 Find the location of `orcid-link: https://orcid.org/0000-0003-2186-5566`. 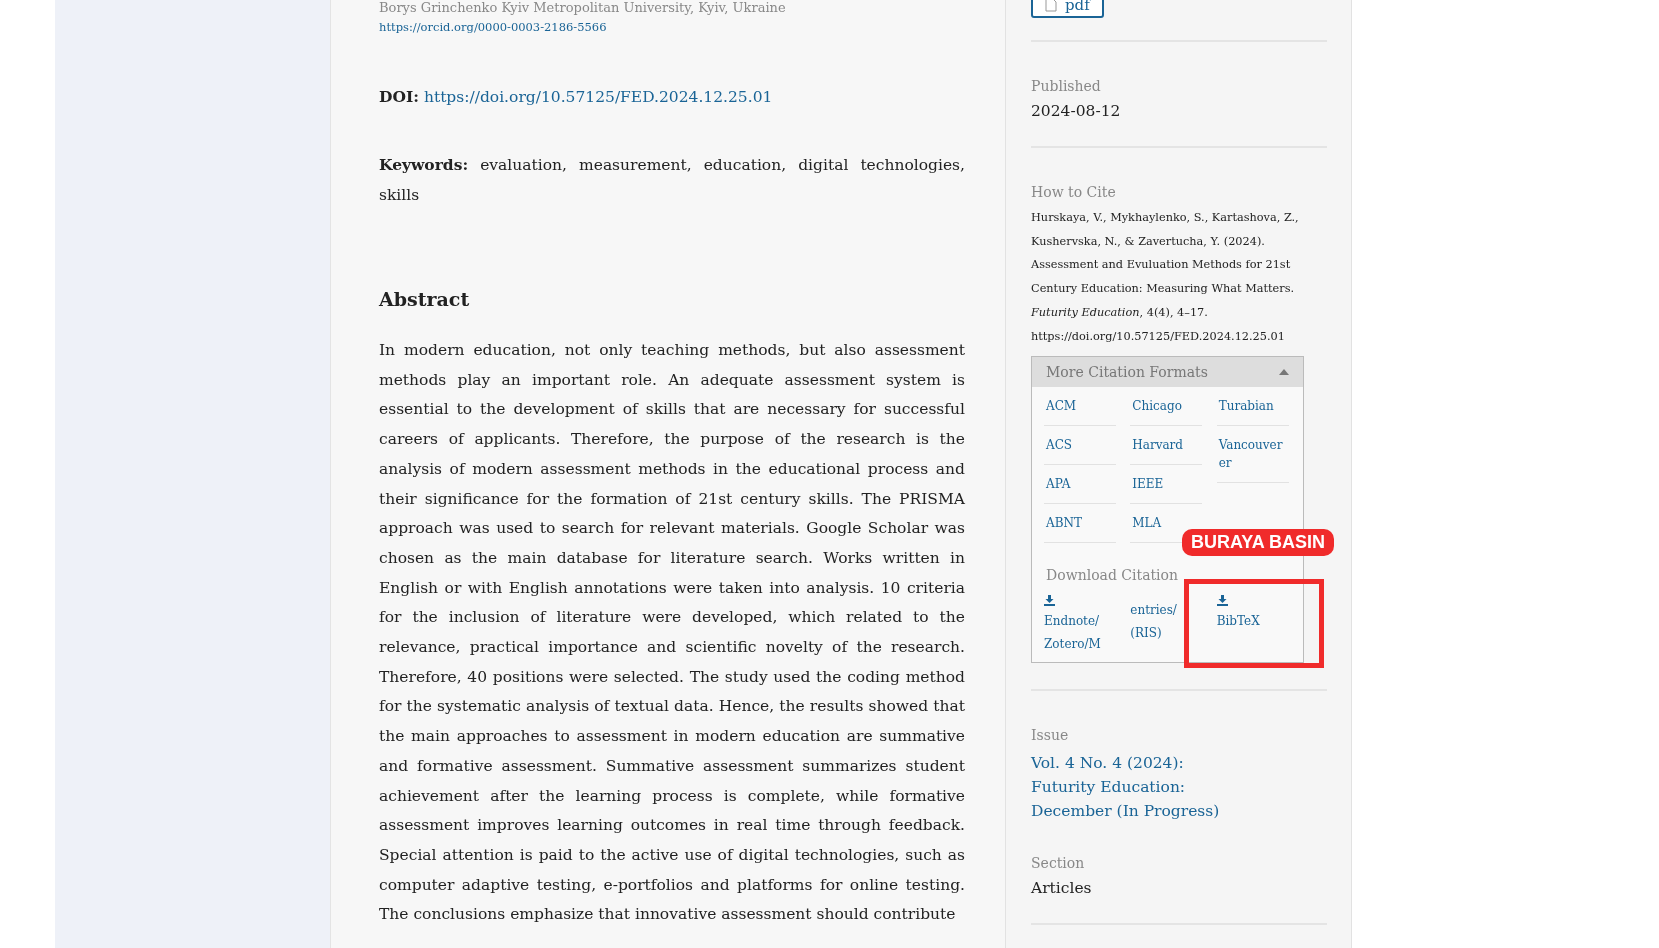

orcid-link: https://orcid.org/0000-0003-2186-5566 is located at coordinates (493, 27).